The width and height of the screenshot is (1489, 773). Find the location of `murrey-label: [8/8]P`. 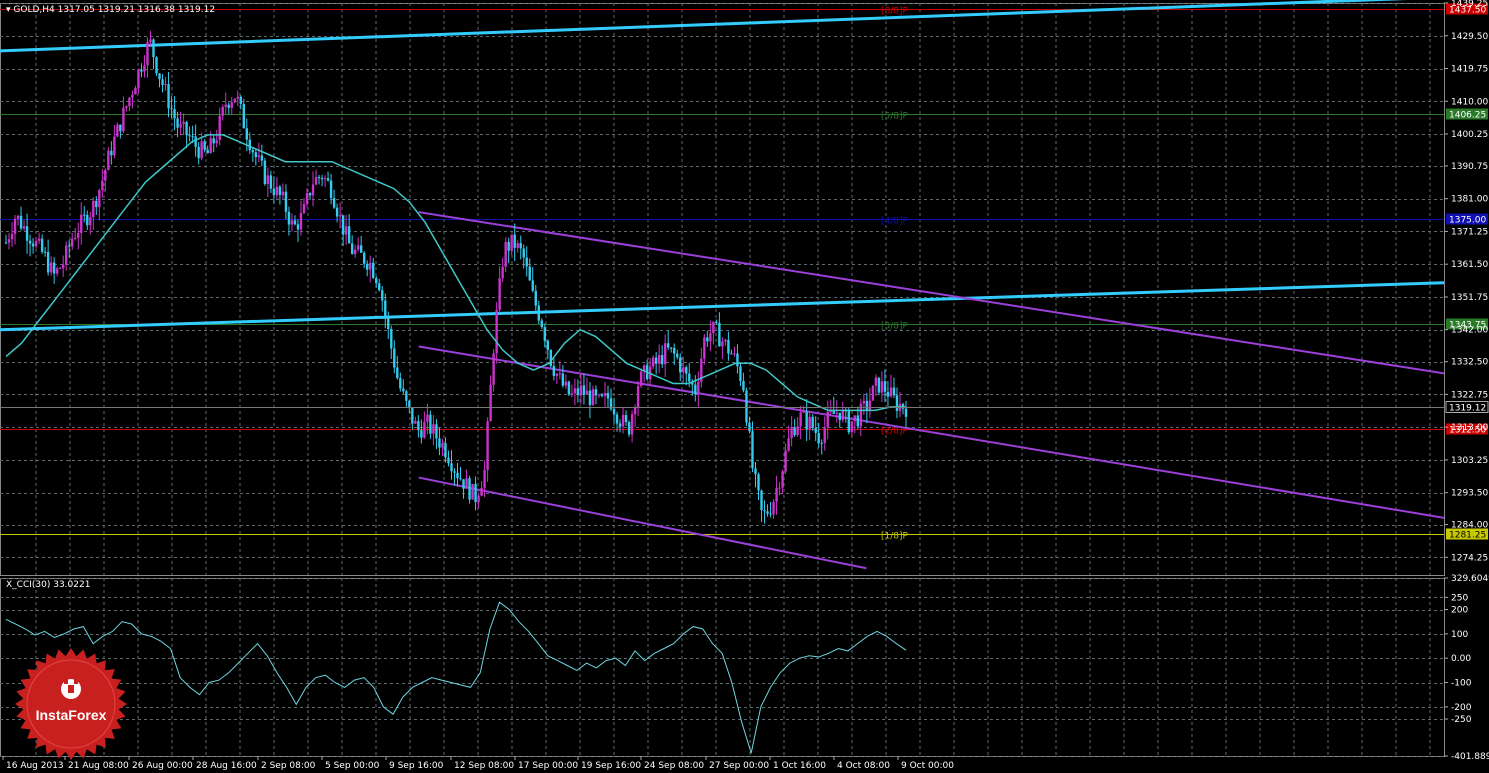

murrey-label: [8/8]P is located at coordinates (895, 12).